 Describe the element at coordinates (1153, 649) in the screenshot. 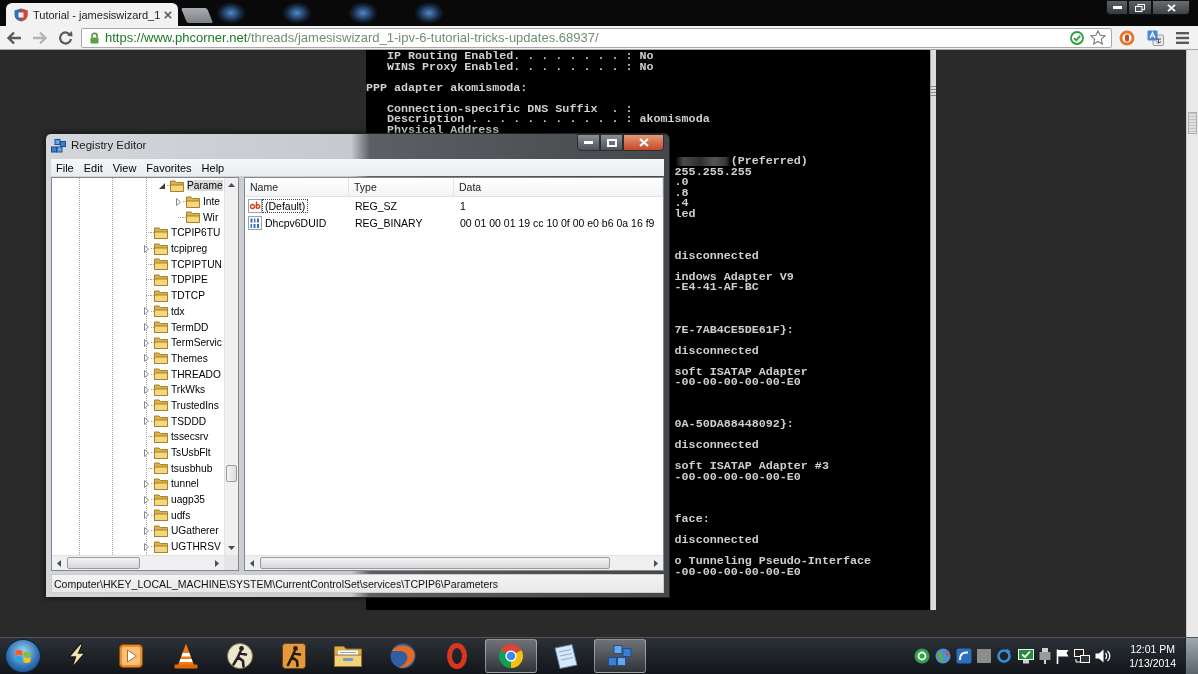

I see `clock-time: 12:01 PM` at that location.